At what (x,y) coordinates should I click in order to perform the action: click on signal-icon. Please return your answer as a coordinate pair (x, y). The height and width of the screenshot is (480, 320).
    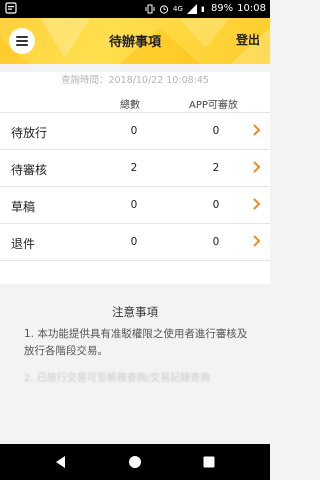
    Looking at the image, I should click on (191, 9).